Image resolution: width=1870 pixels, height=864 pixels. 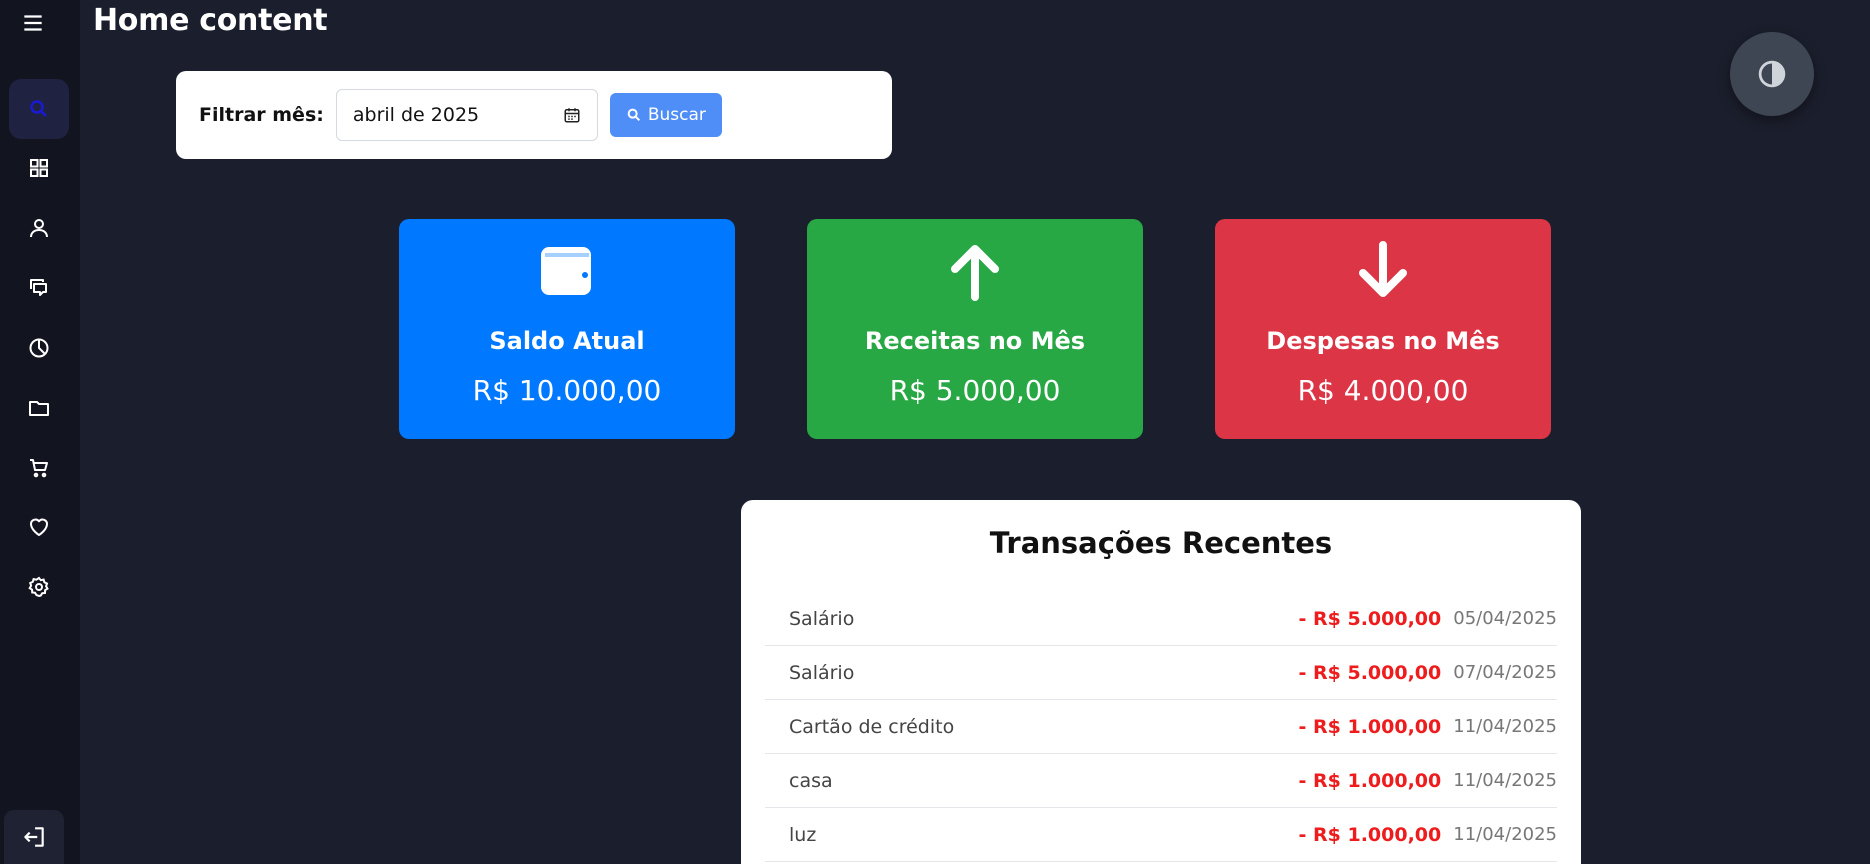 What do you see at coordinates (811, 780) in the screenshot?
I see `transaction-description: casa` at bounding box center [811, 780].